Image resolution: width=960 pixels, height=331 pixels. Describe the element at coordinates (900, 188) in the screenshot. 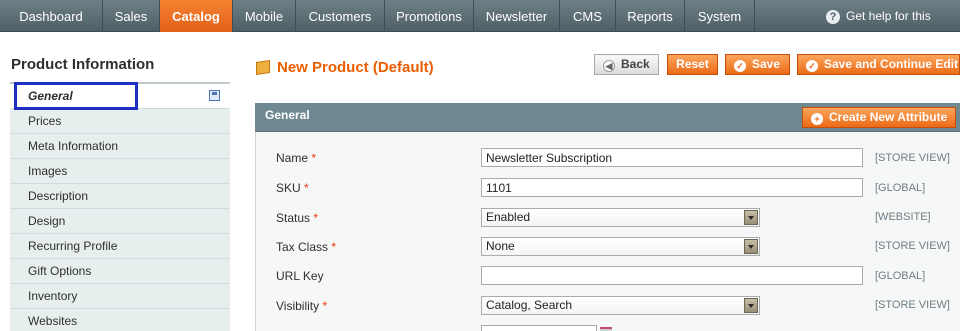

I see `sku-scope: [GLOBAL]` at that location.